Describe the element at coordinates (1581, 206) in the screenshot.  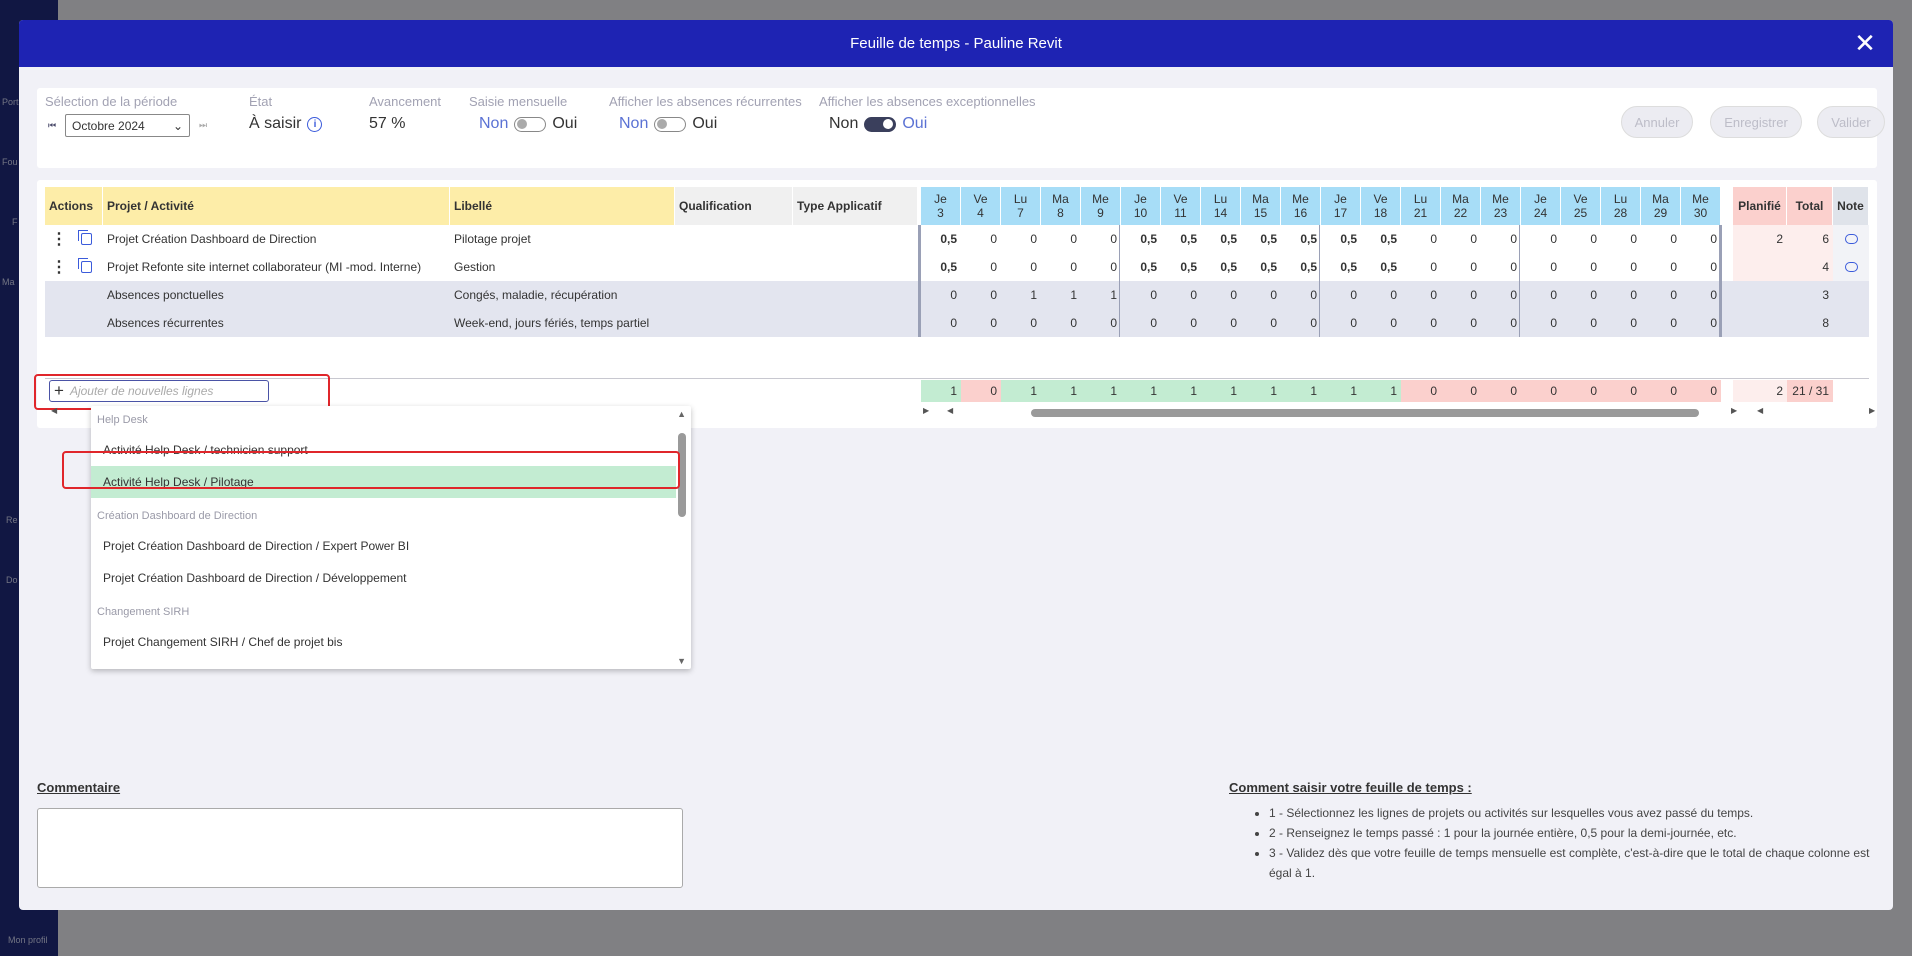
I see `day-header: Ve 25` at that location.